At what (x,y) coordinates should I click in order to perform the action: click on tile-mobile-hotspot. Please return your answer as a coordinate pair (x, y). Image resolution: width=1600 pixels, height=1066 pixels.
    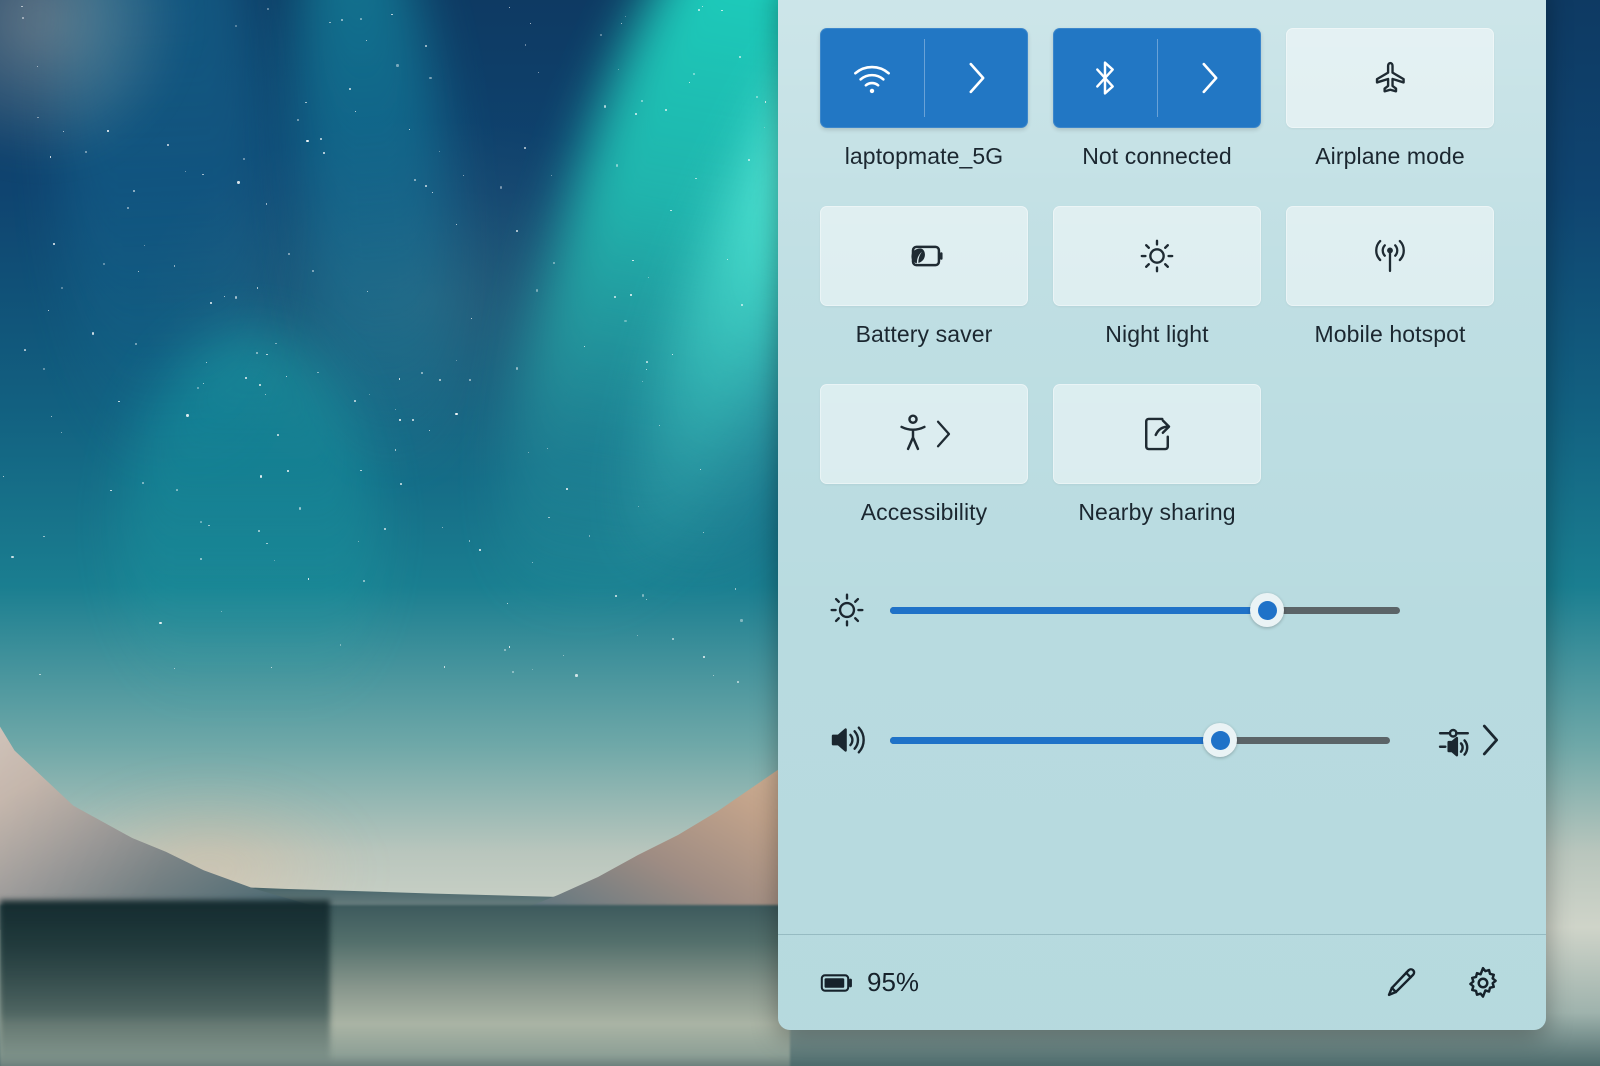
    Looking at the image, I should click on (1390, 256).